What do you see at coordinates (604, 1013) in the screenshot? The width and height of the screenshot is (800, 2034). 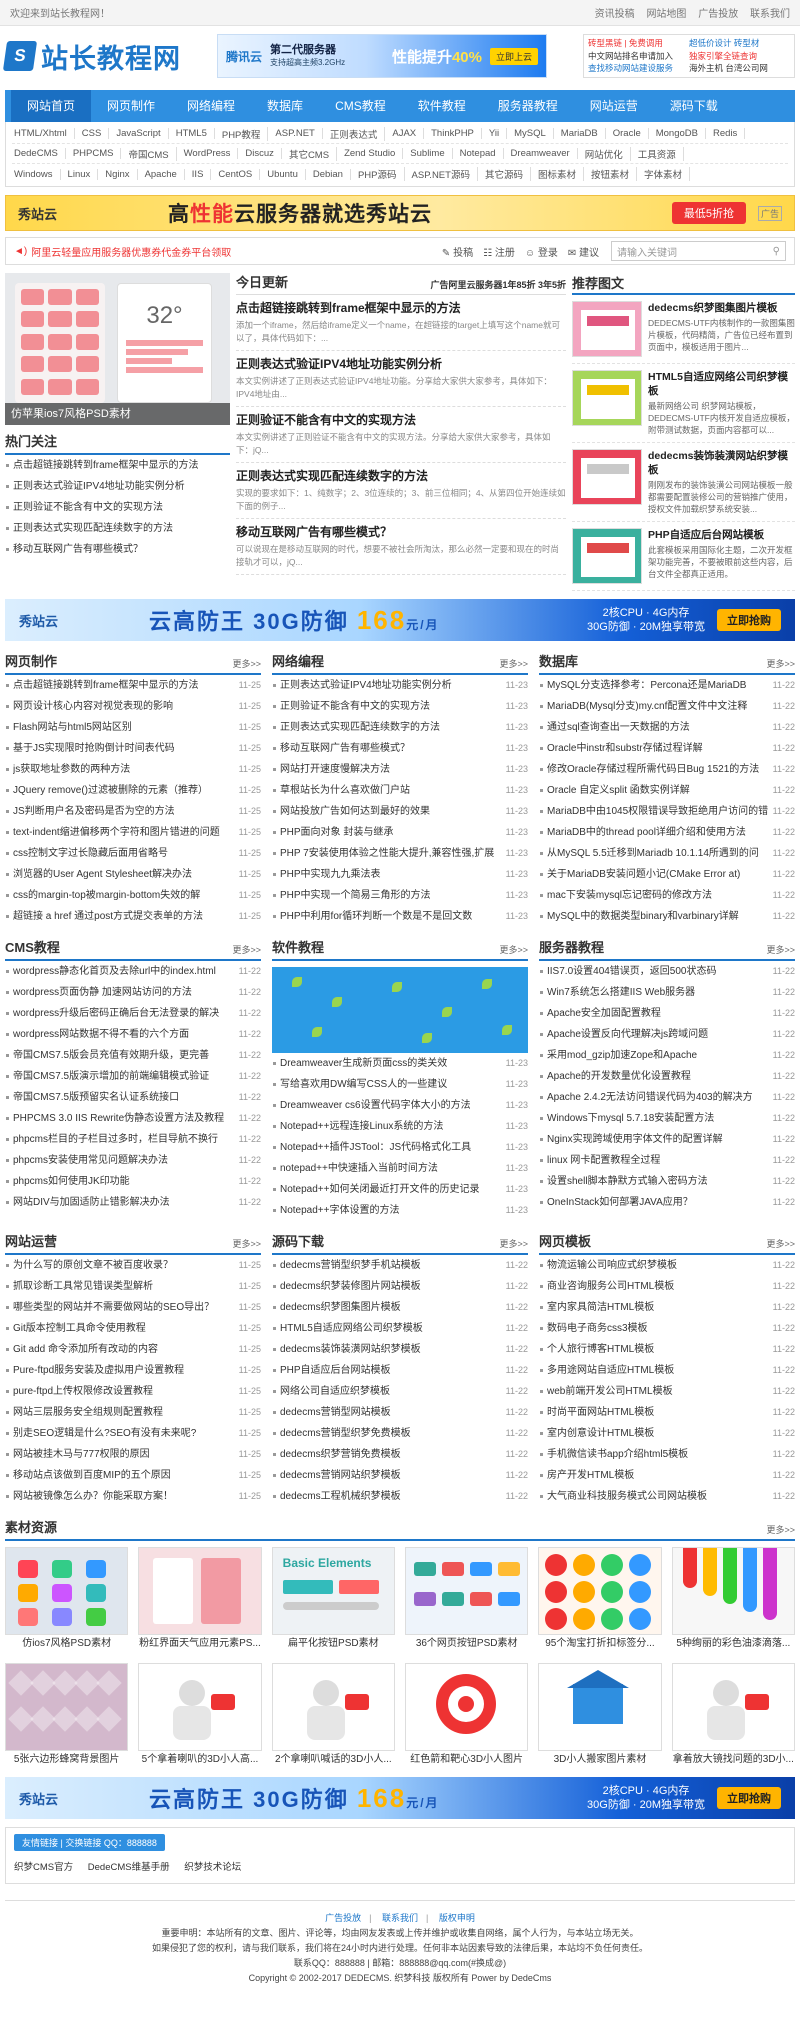 I see `item-title: Apache安全加固配置教程` at bounding box center [604, 1013].